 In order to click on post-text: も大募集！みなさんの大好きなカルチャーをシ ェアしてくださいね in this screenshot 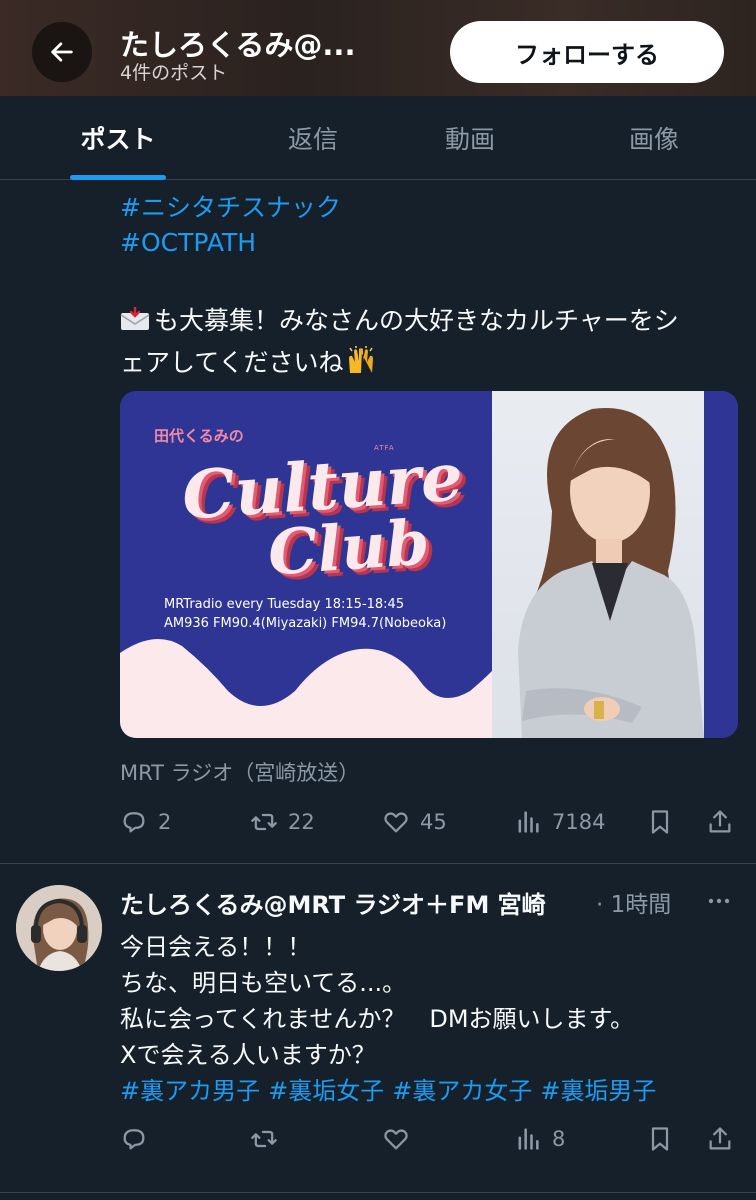, I will do `click(430, 342)`.